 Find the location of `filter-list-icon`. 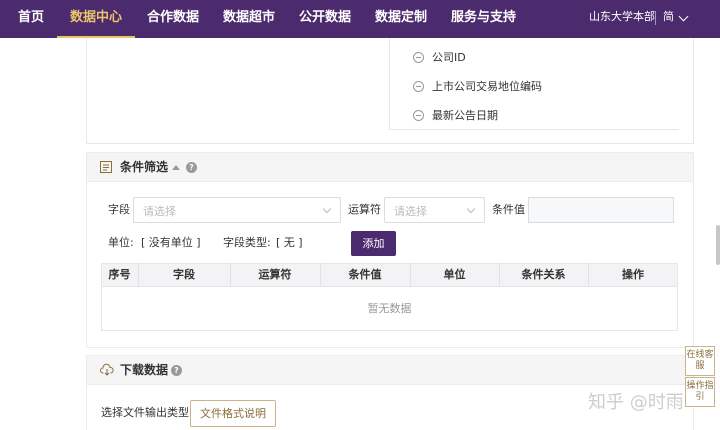

filter-list-icon is located at coordinates (106, 167).